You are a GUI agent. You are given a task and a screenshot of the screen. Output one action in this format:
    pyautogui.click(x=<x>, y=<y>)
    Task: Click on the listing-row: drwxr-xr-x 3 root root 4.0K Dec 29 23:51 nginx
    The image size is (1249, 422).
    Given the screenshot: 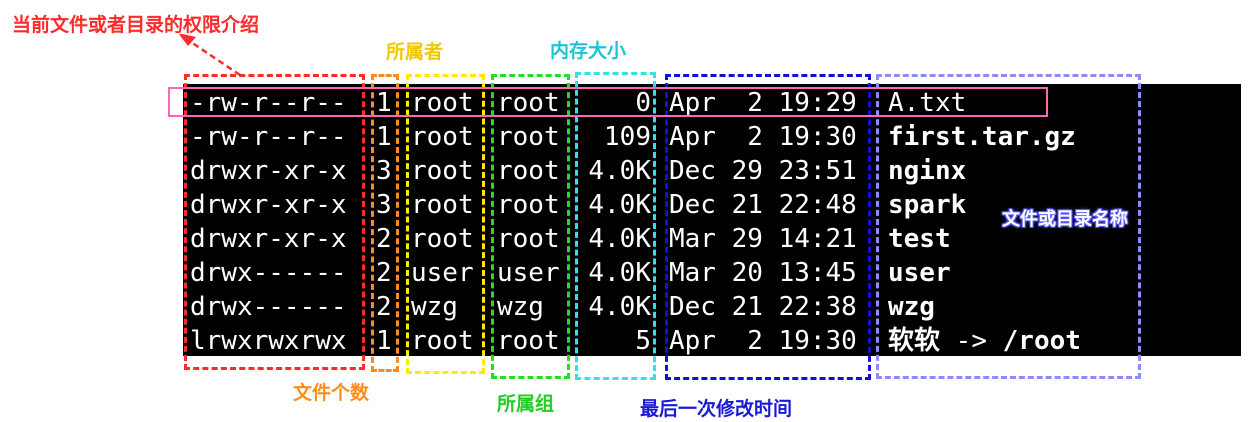 What is the action you would take?
    pyautogui.click(x=712, y=171)
    